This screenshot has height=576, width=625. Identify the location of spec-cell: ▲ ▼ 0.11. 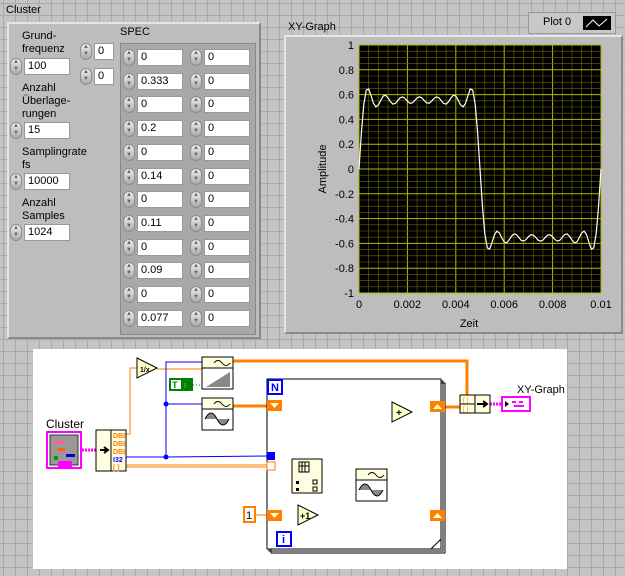
(153, 223).